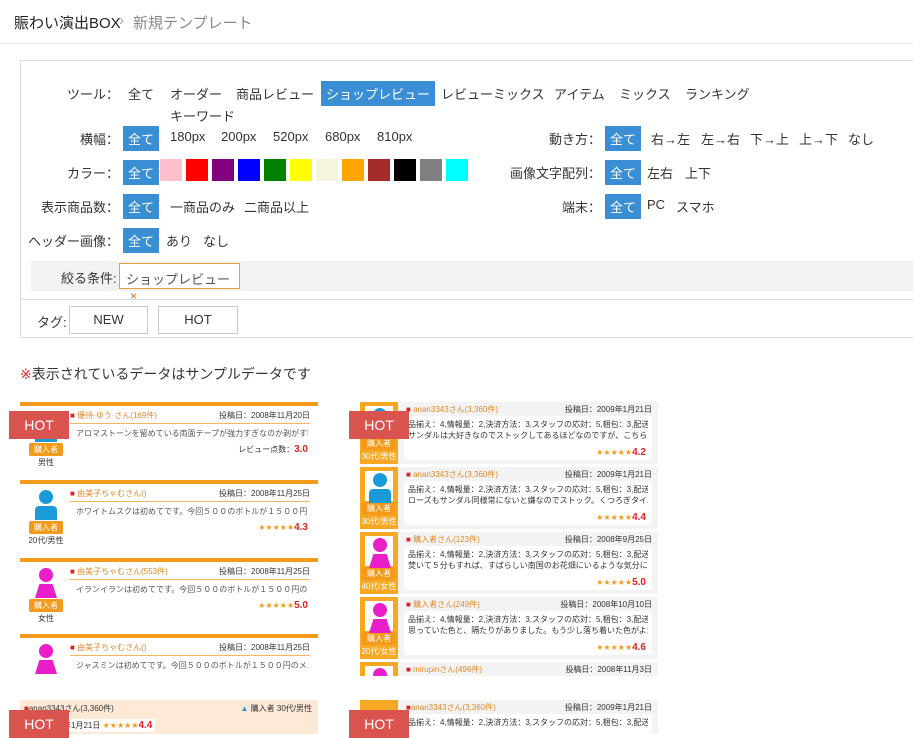 The height and width of the screenshot is (738, 913). Describe the element at coordinates (141, 138) in the screenshot. I see `width-option-all: 全て` at that location.